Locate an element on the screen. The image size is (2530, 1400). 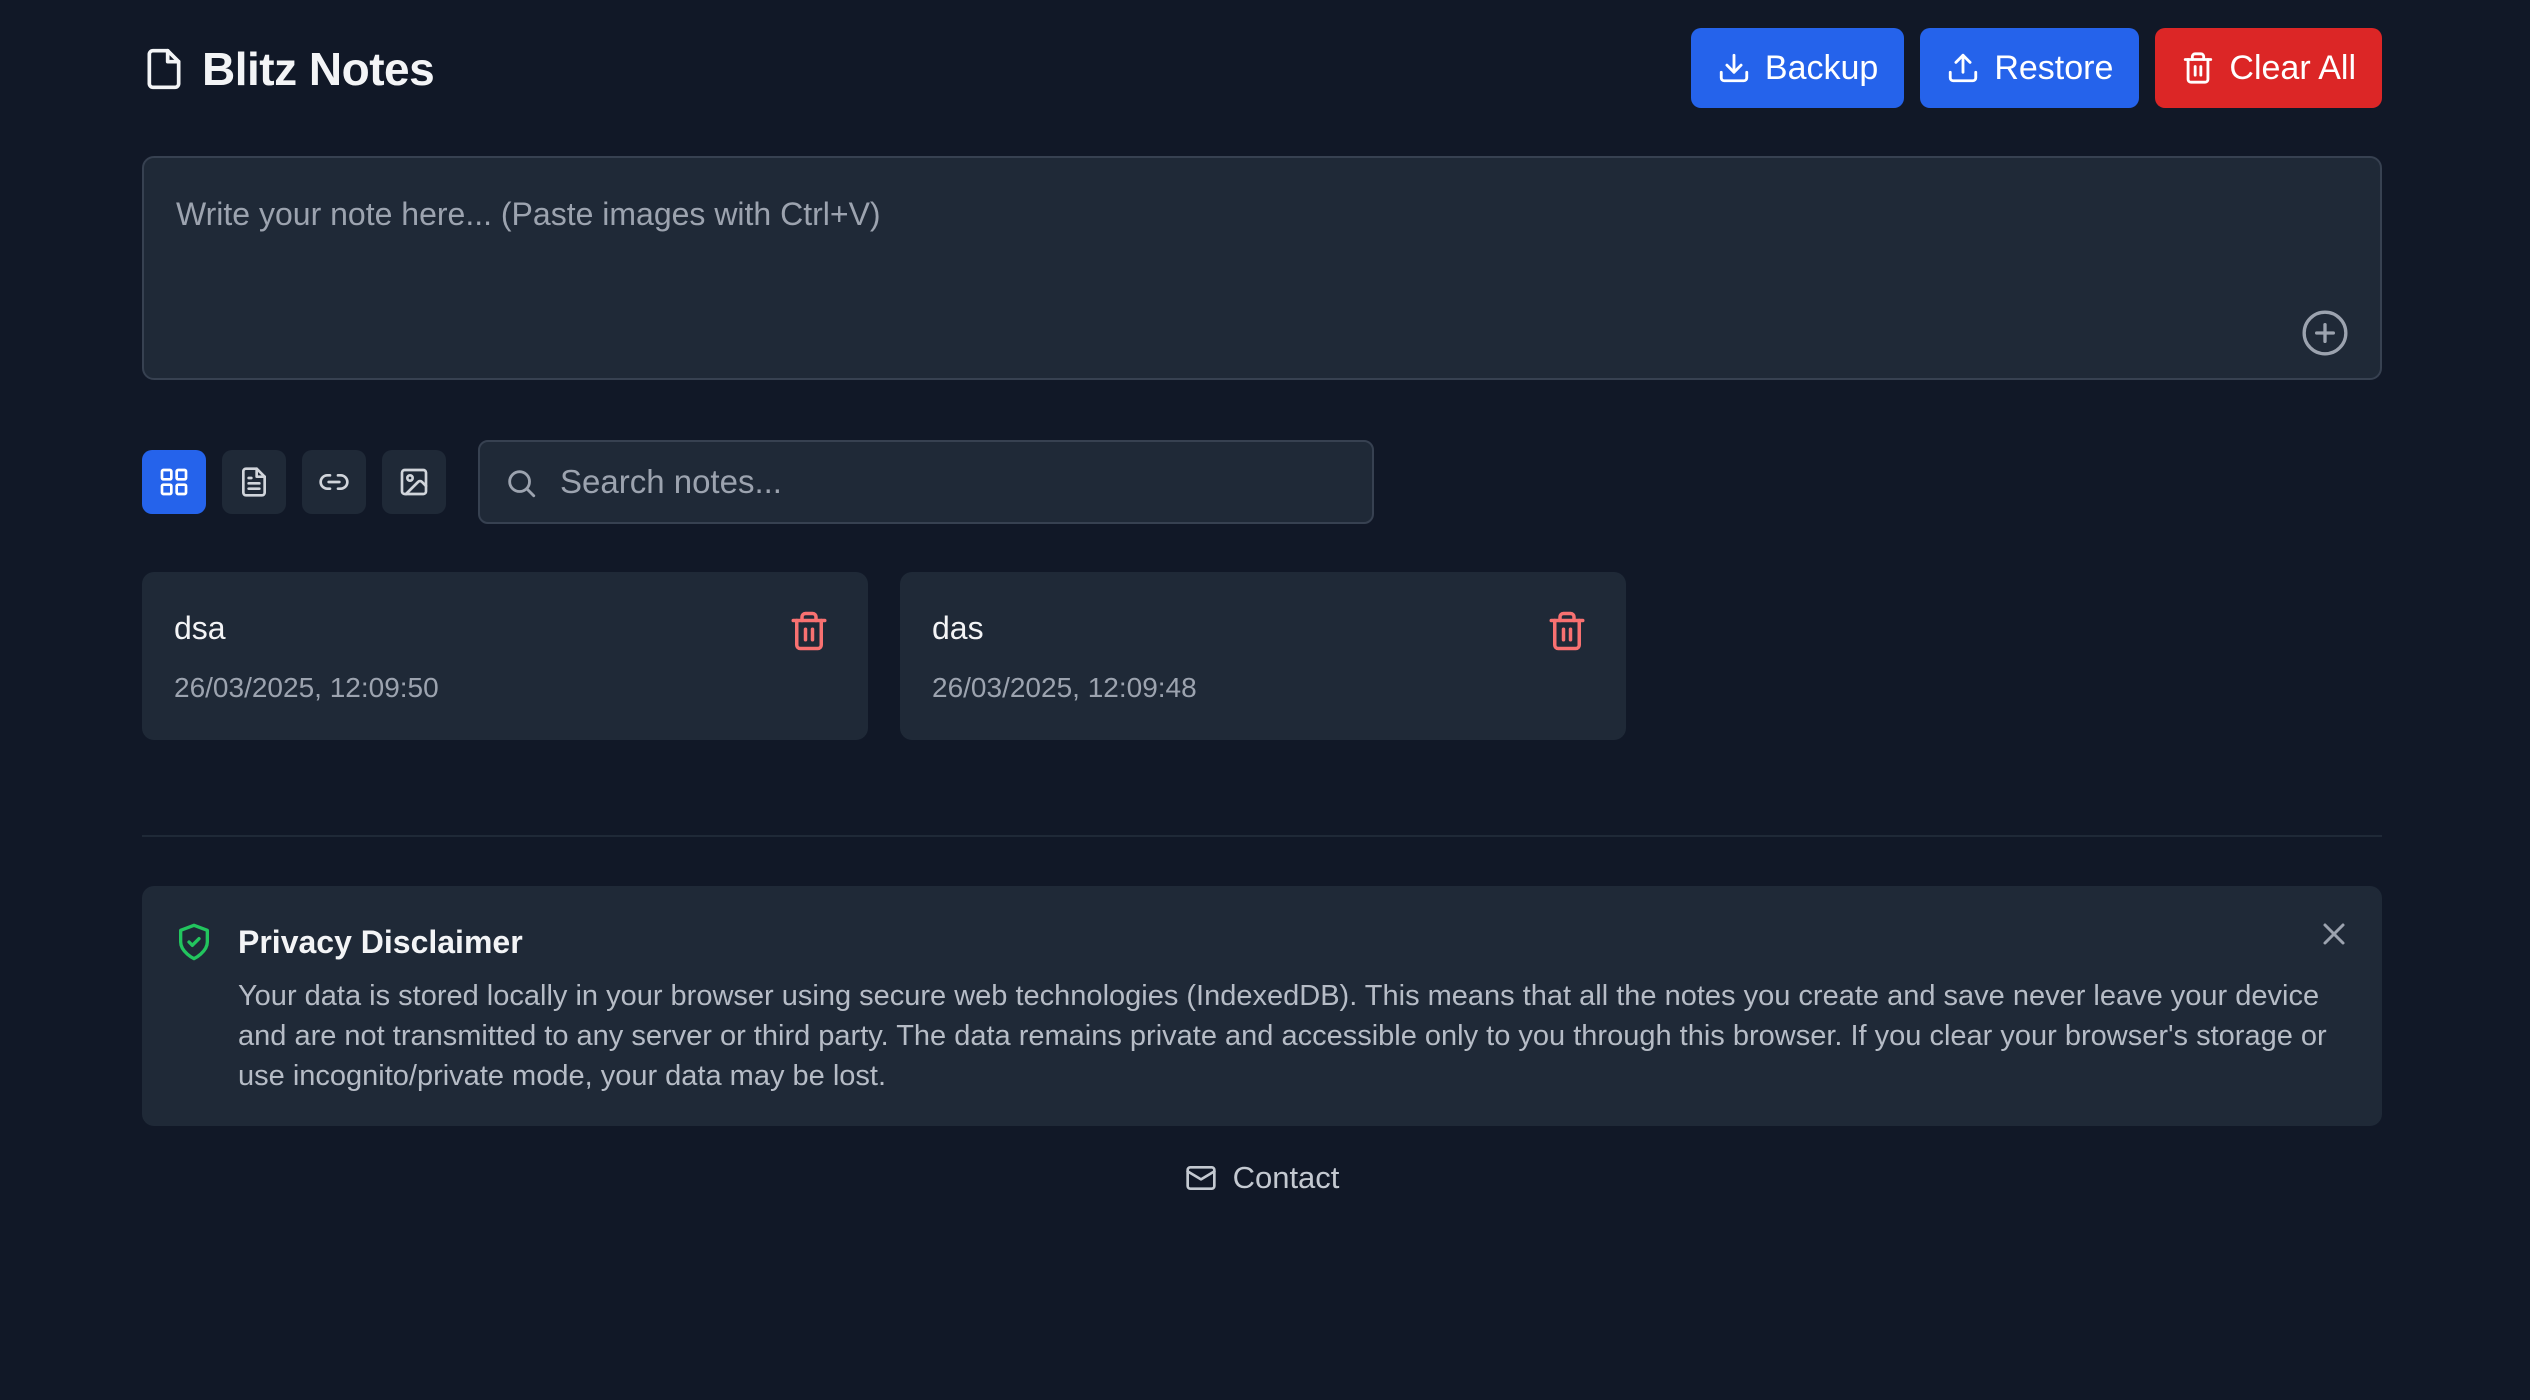
restore-label: Restore is located at coordinates (2054, 67).